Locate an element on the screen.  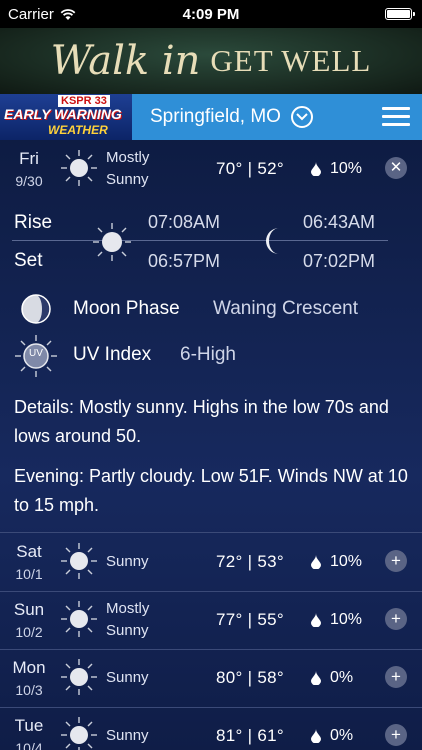
sunrise-time: 07:08AM is located at coordinates (184, 222).